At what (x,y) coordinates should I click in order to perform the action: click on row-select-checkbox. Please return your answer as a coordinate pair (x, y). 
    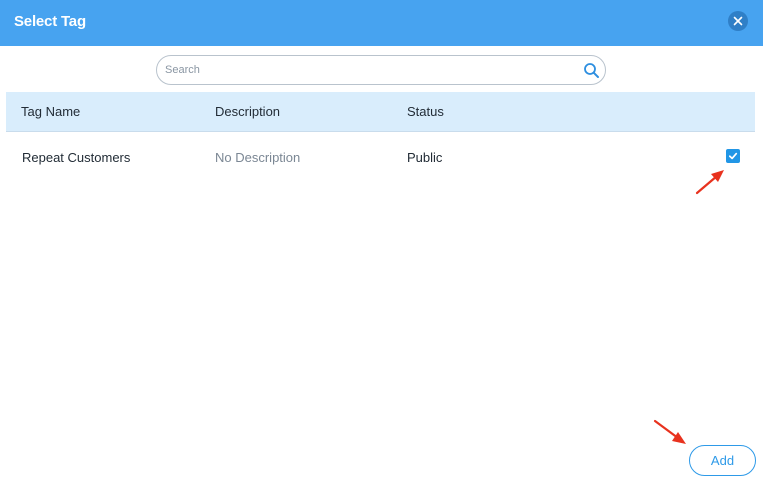
    Looking at the image, I should click on (733, 156).